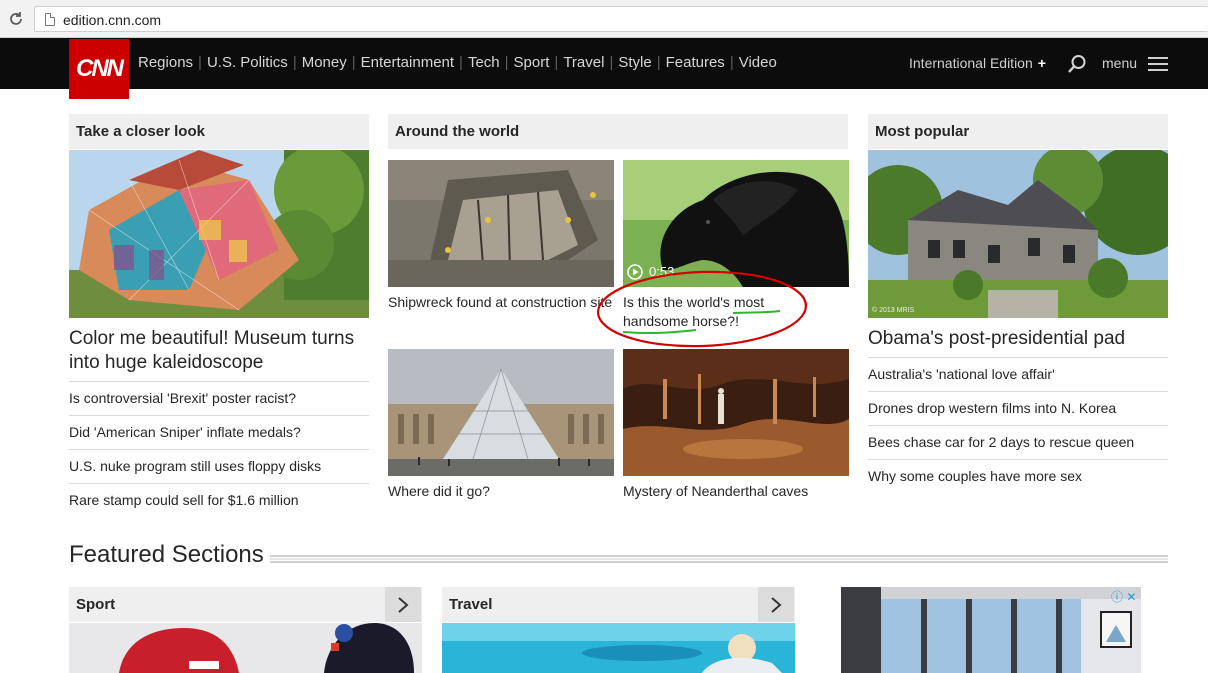 The width and height of the screenshot is (1208, 673). I want to click on nav-link-sport: Sport, so click(532, 62).